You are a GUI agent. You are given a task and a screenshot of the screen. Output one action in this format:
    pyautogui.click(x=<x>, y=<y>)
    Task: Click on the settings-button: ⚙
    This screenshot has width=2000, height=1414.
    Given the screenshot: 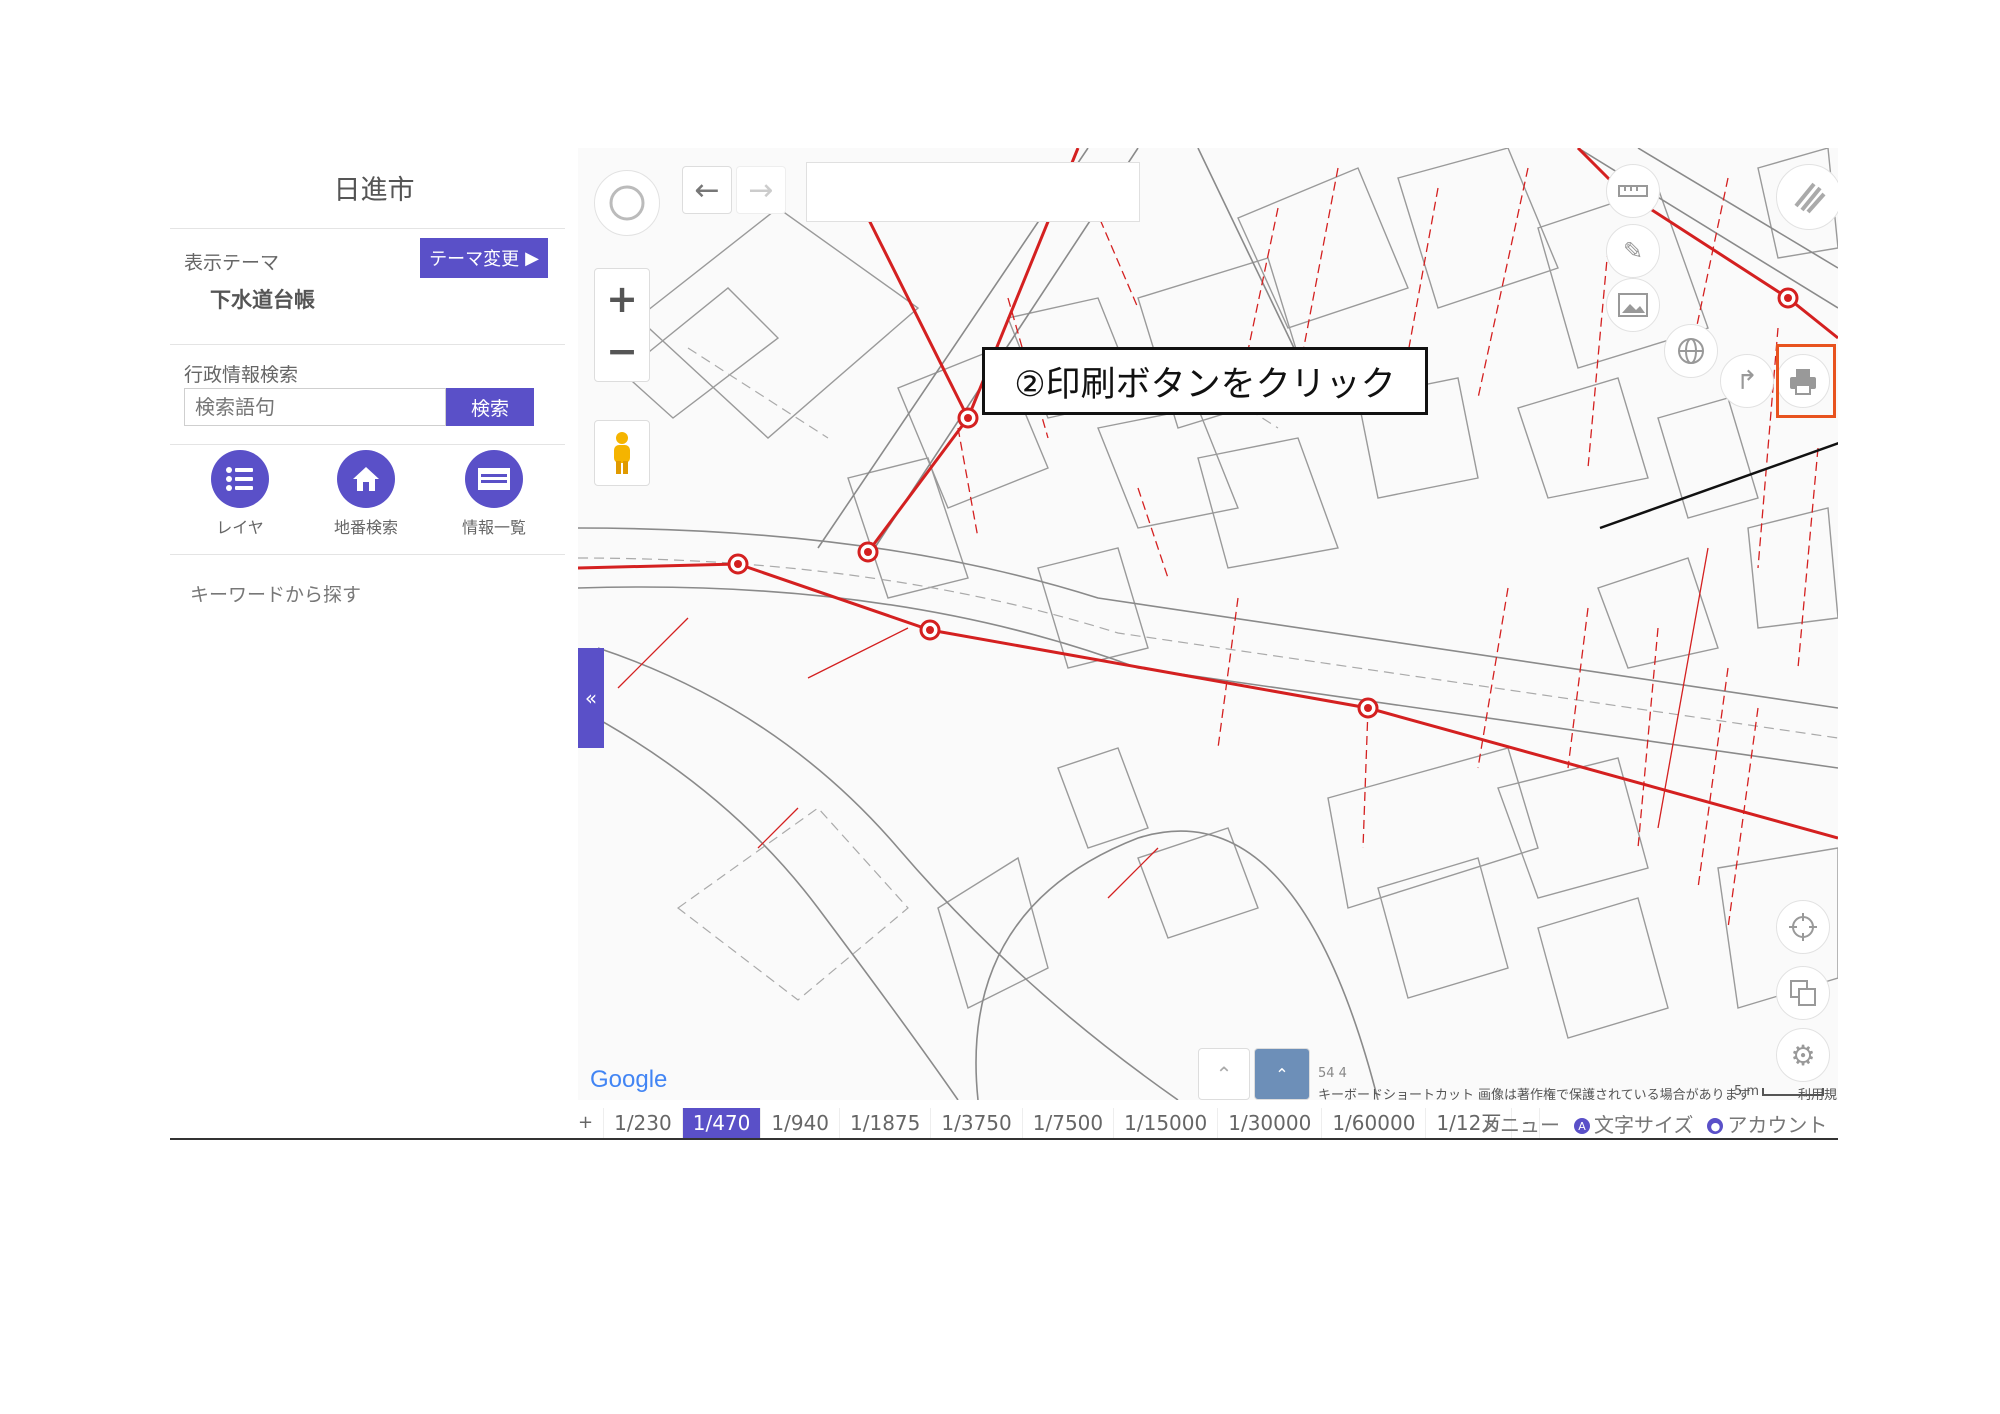 What is the action you would take?
    pyautogui.click(x=1803, y=1055)
    